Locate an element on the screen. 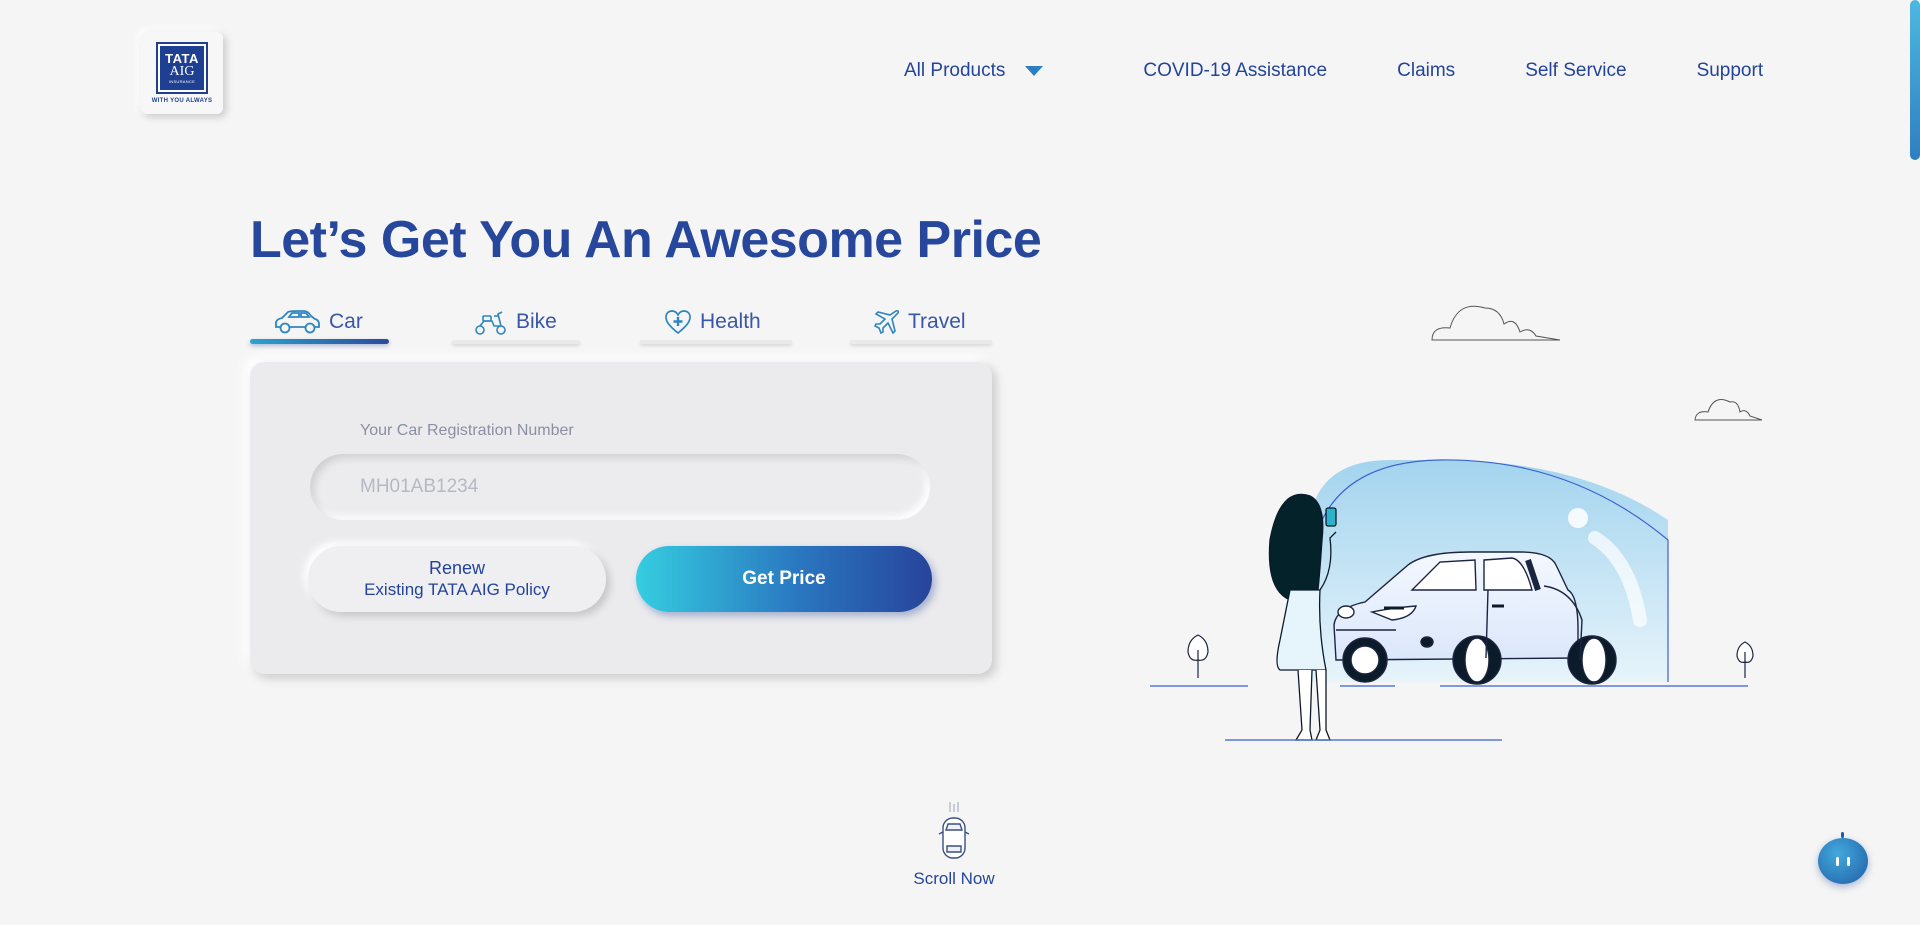  cloud-large-icon is located at coordinates (1496, 323).